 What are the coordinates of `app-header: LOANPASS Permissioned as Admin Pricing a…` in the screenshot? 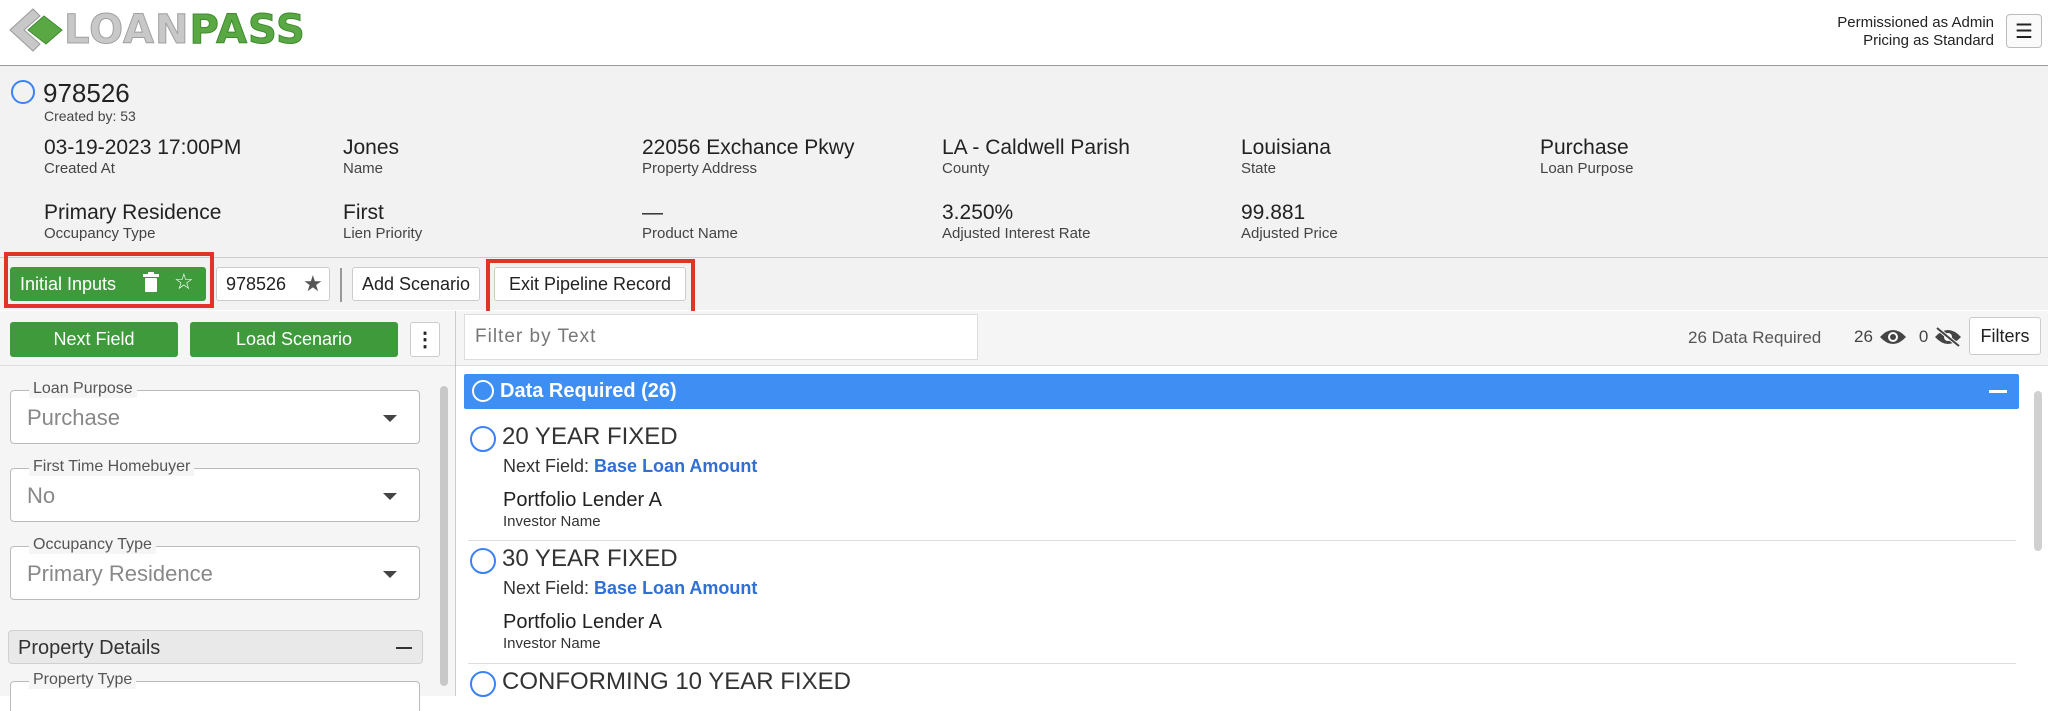 It's located at (1024, 33).